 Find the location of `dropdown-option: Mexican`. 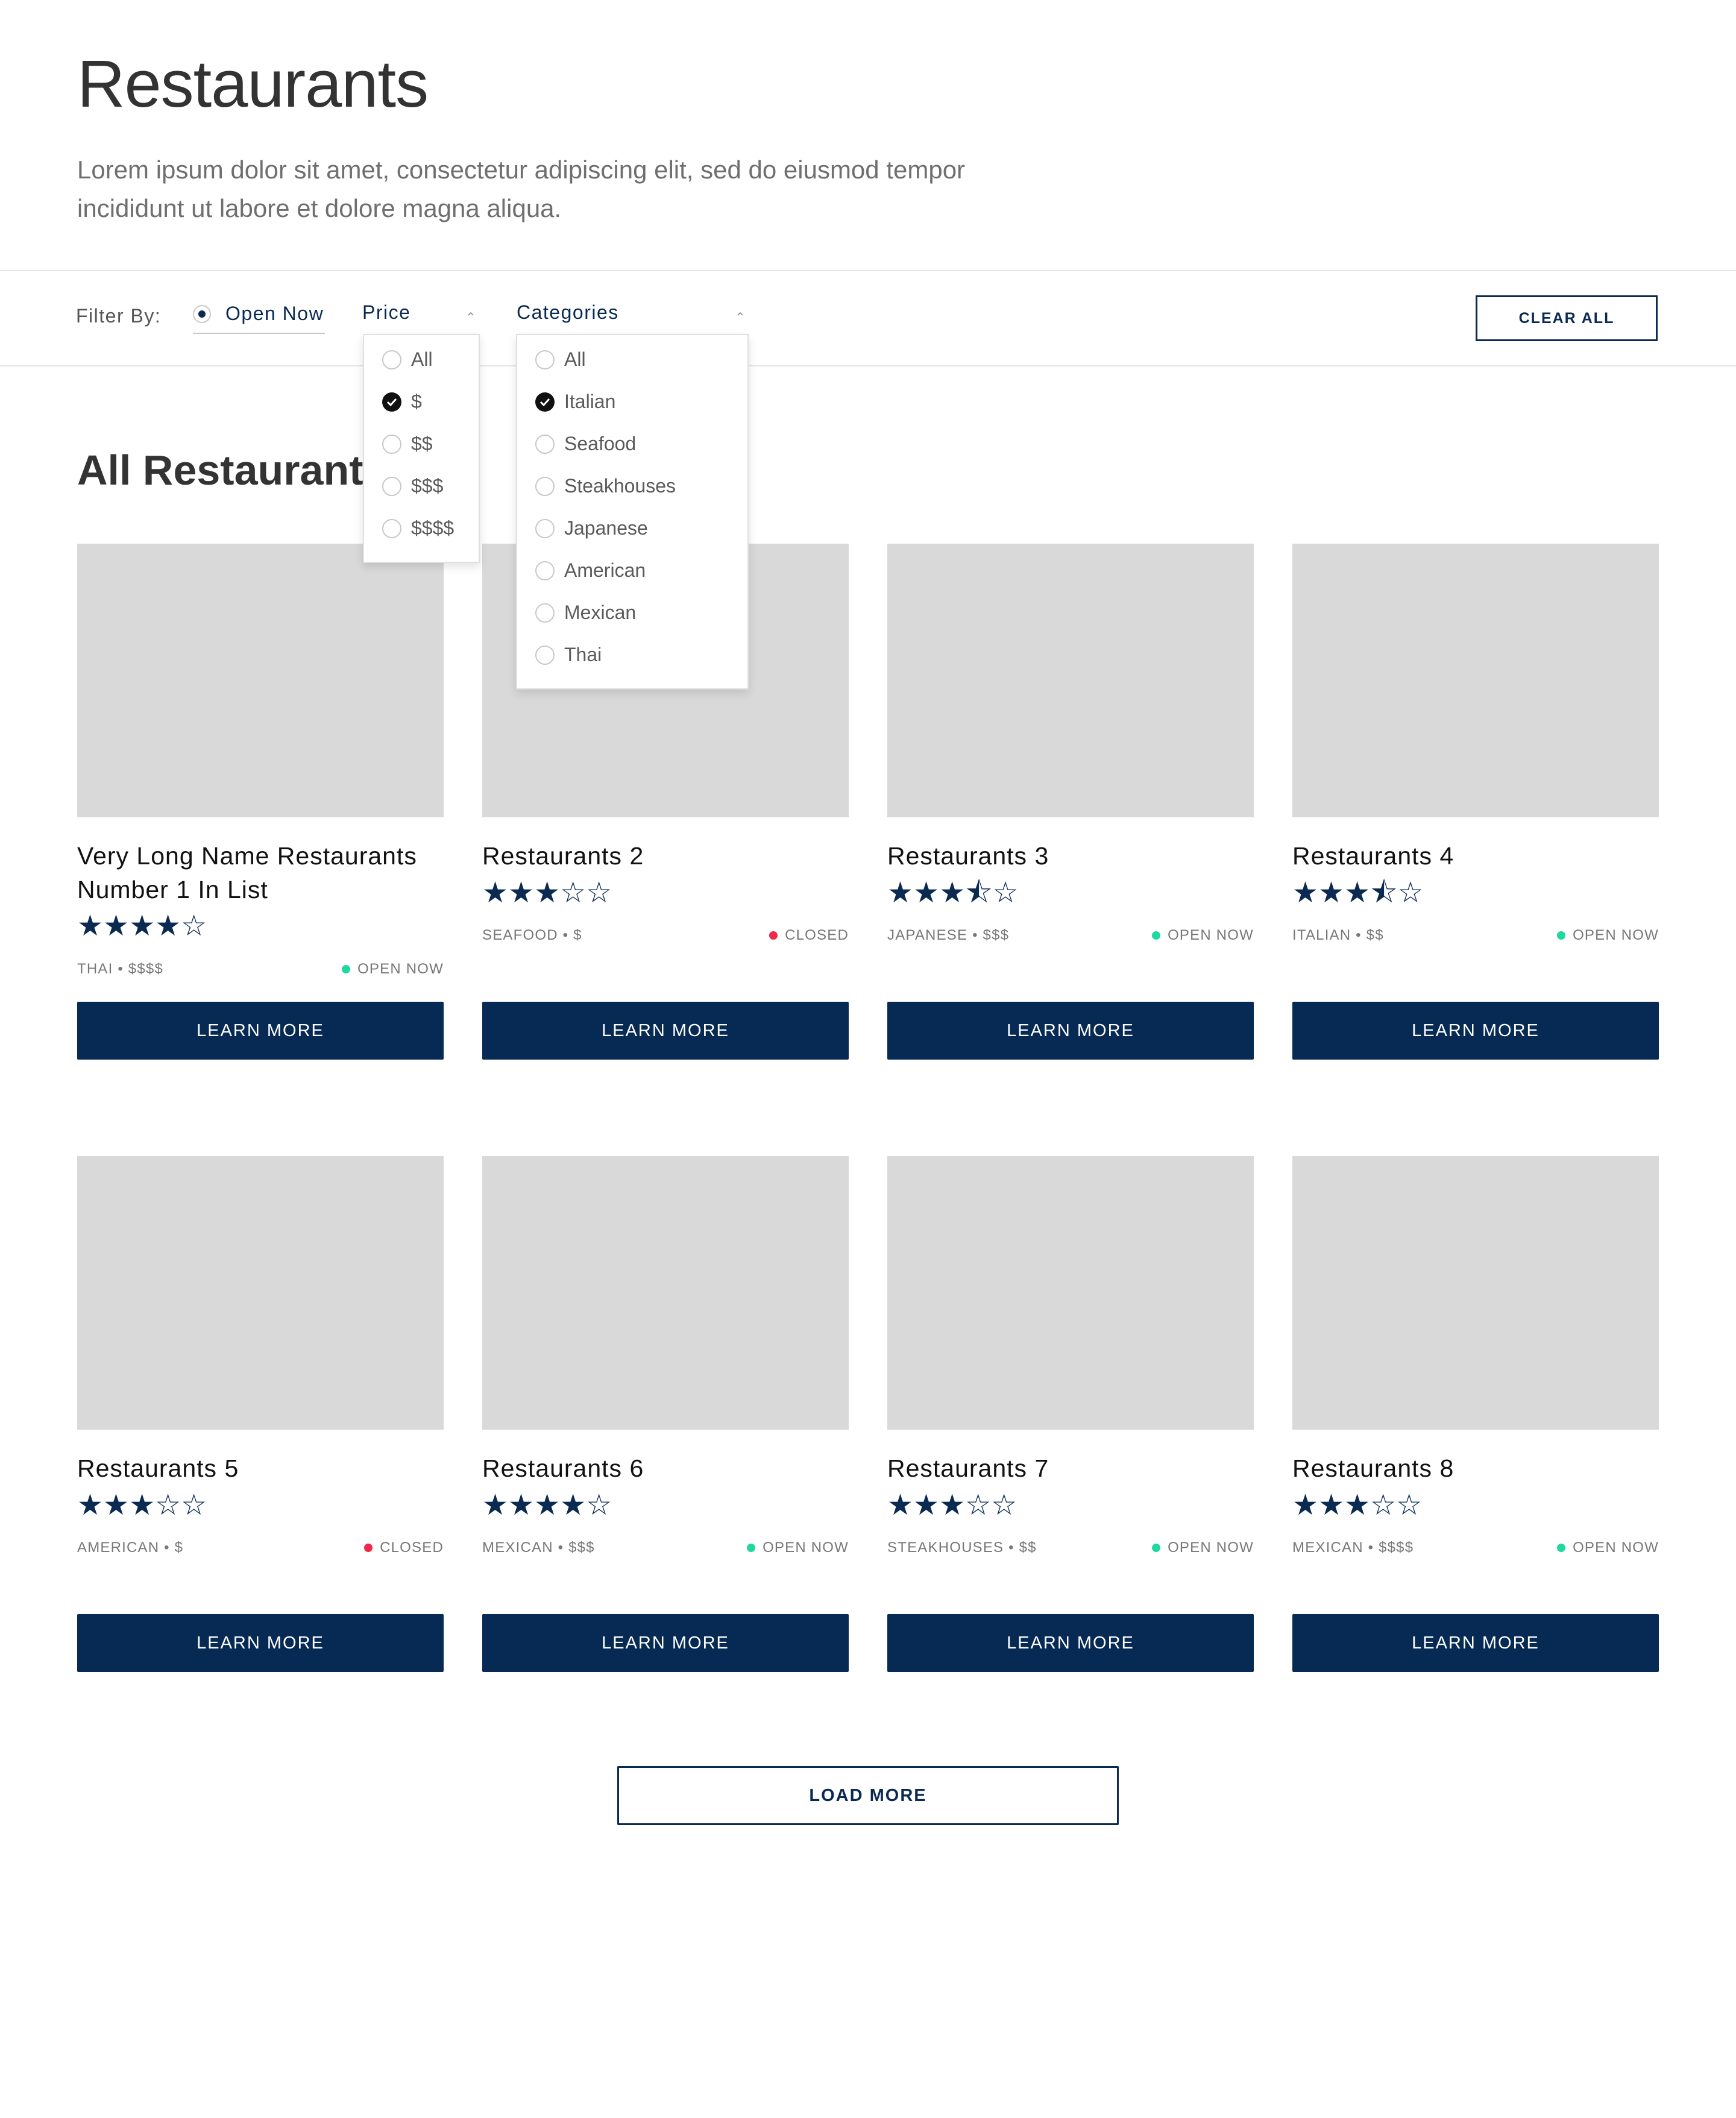

dropdown-option: Mexican is located at coordinates (585, 613).